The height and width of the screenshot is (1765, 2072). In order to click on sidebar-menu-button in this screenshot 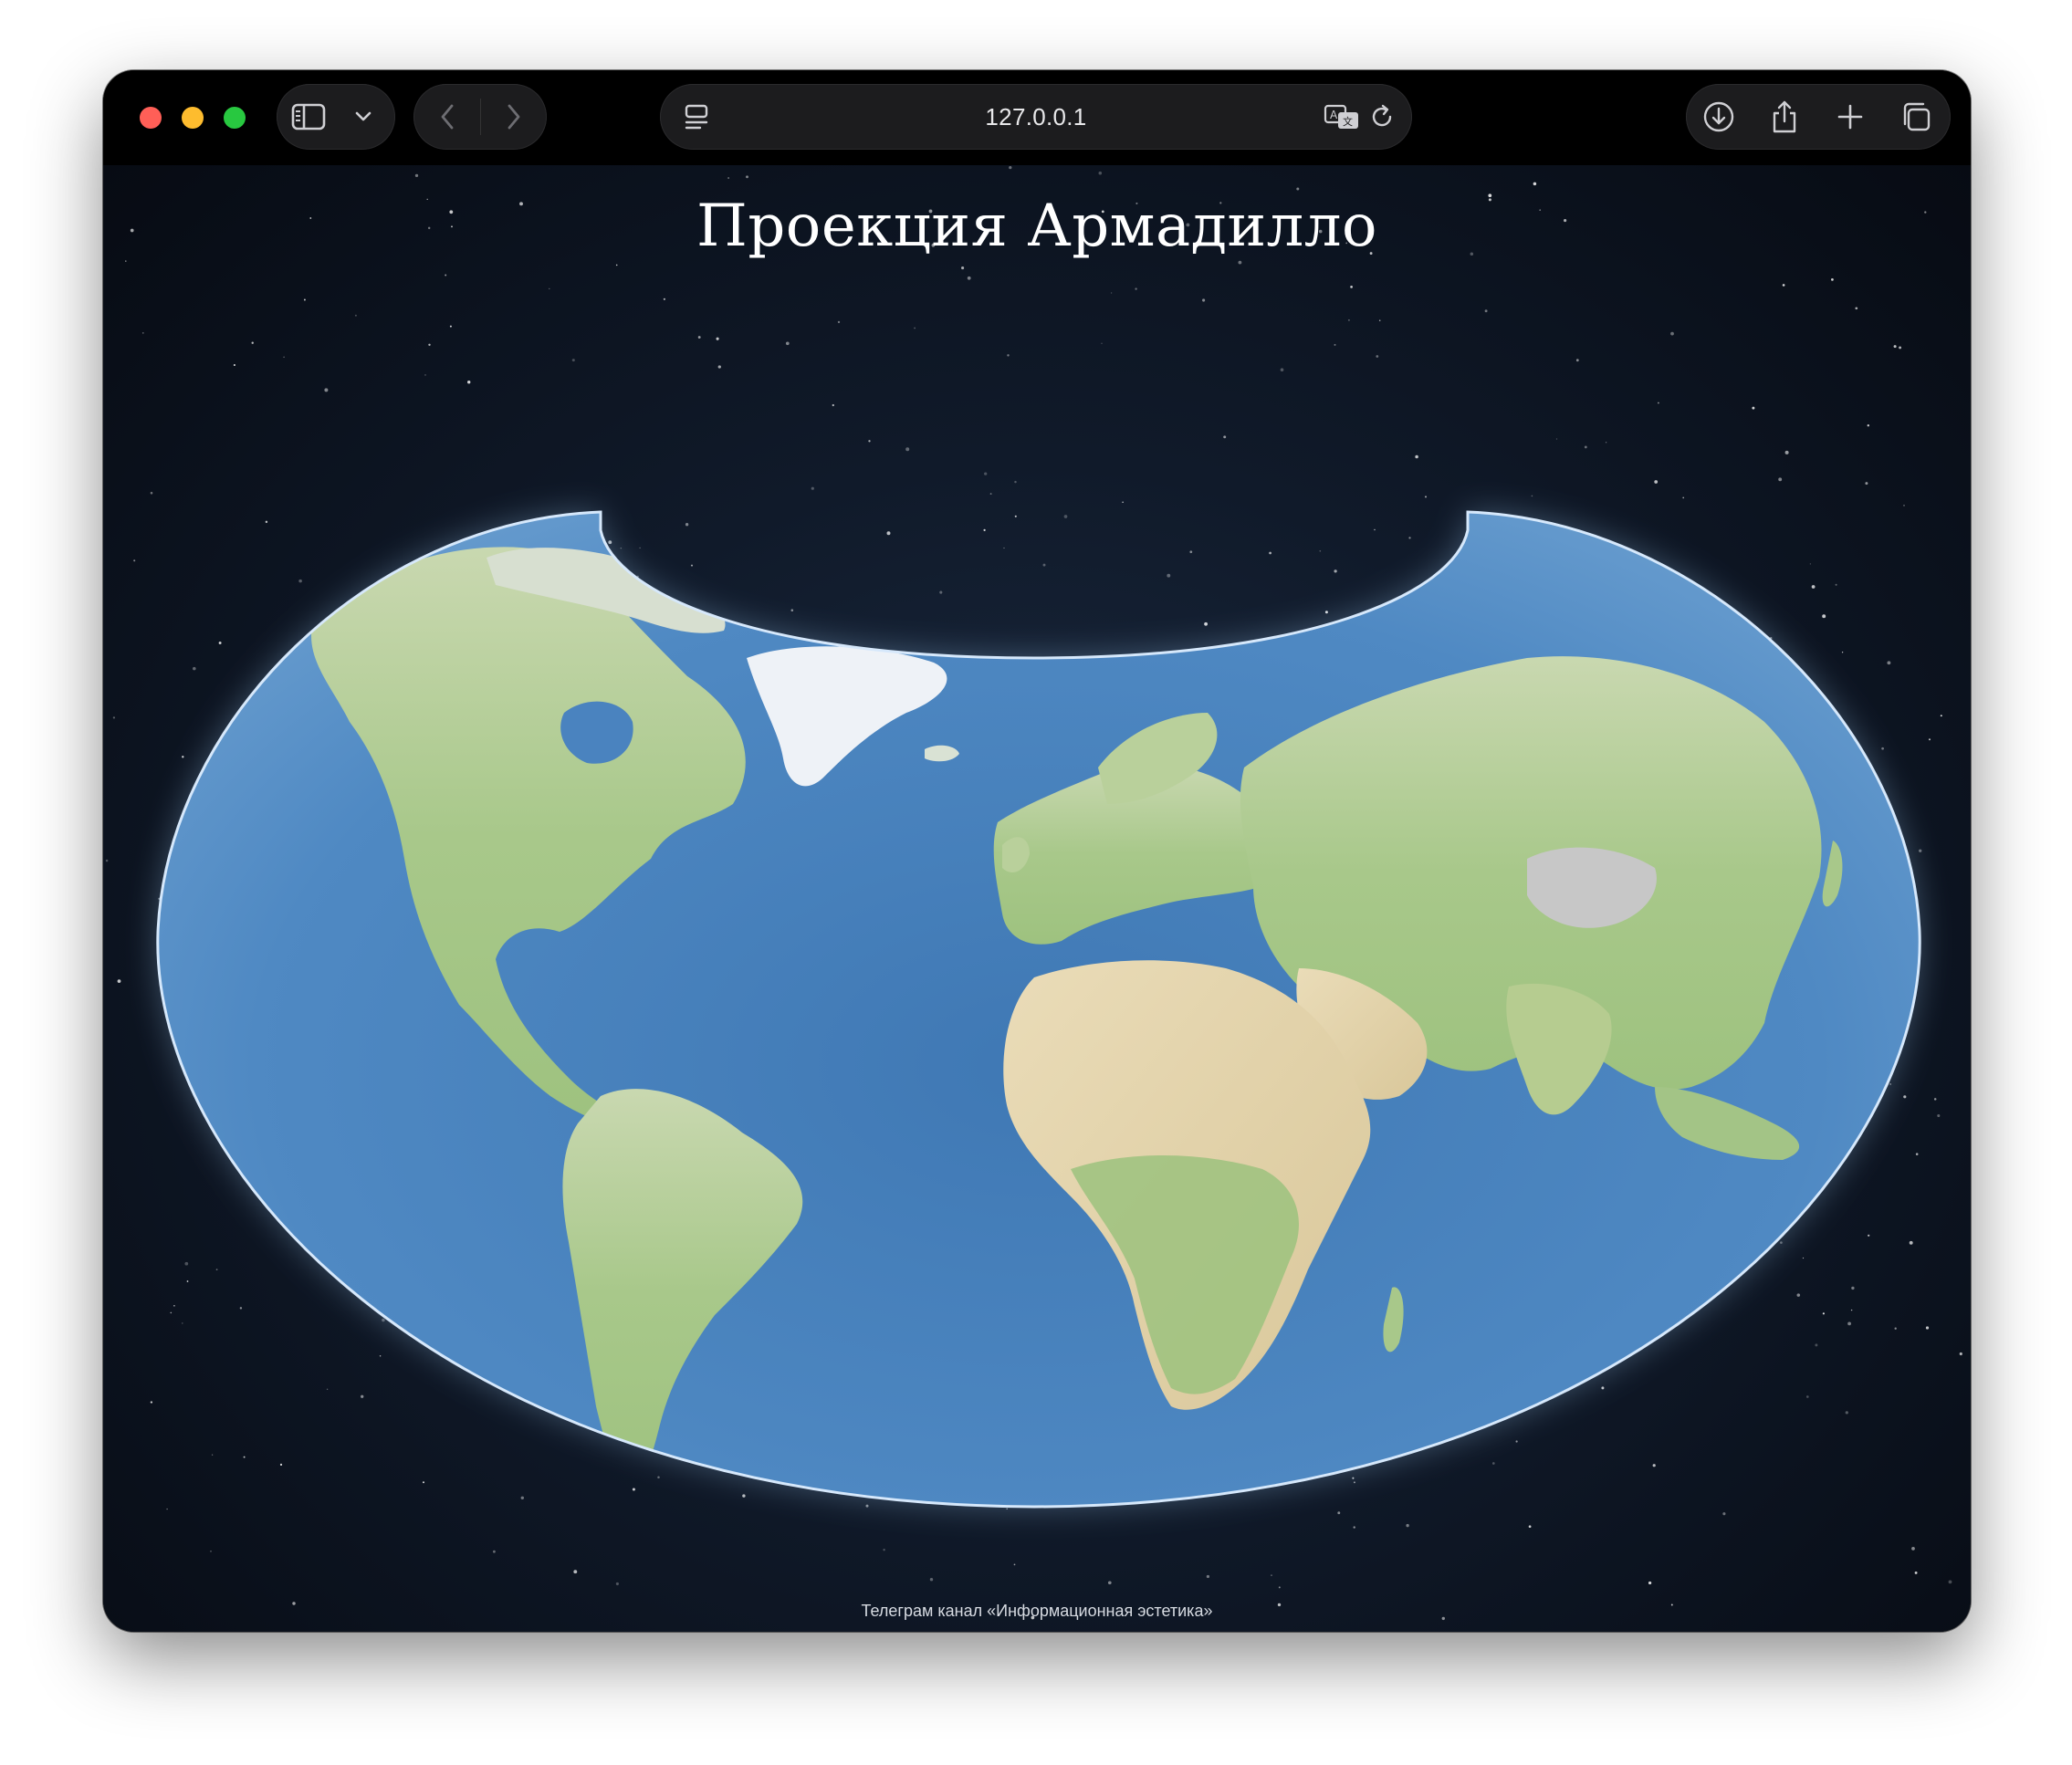, I will do `click(363, 117)`.